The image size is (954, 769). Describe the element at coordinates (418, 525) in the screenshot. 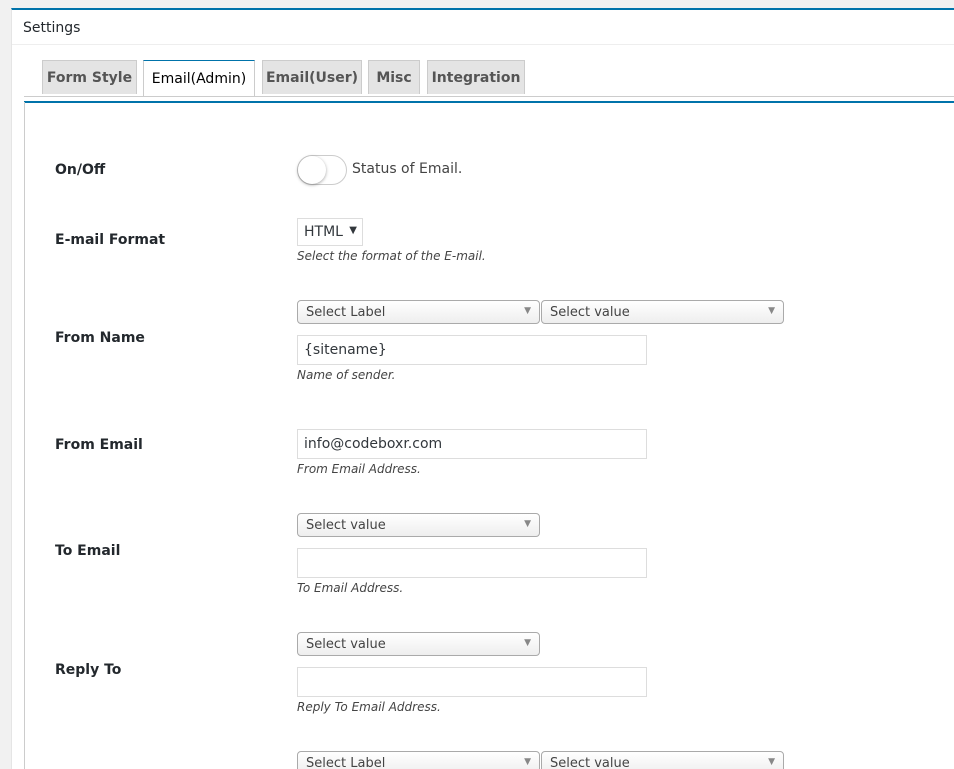

I see `to-email-value-select: Select value ▼` at that location.